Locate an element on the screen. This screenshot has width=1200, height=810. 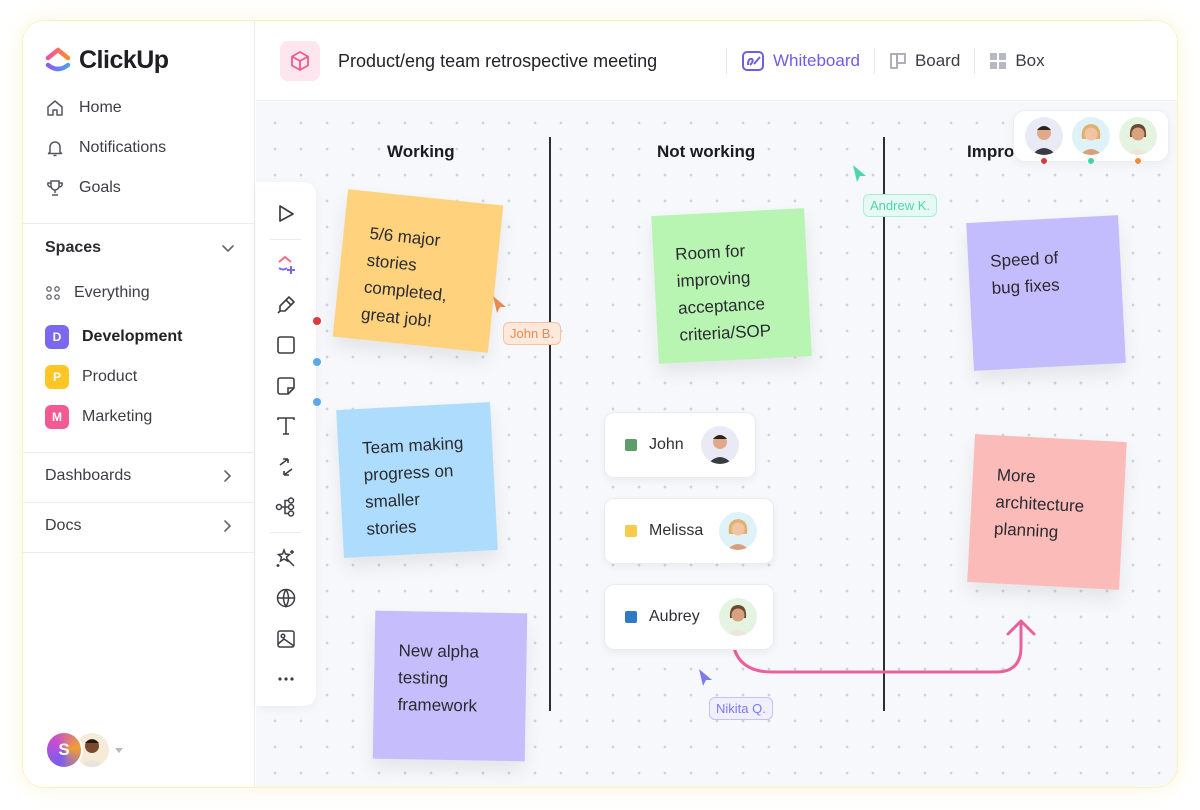
section-label: Dashboards is located at coordinates (88, 475).